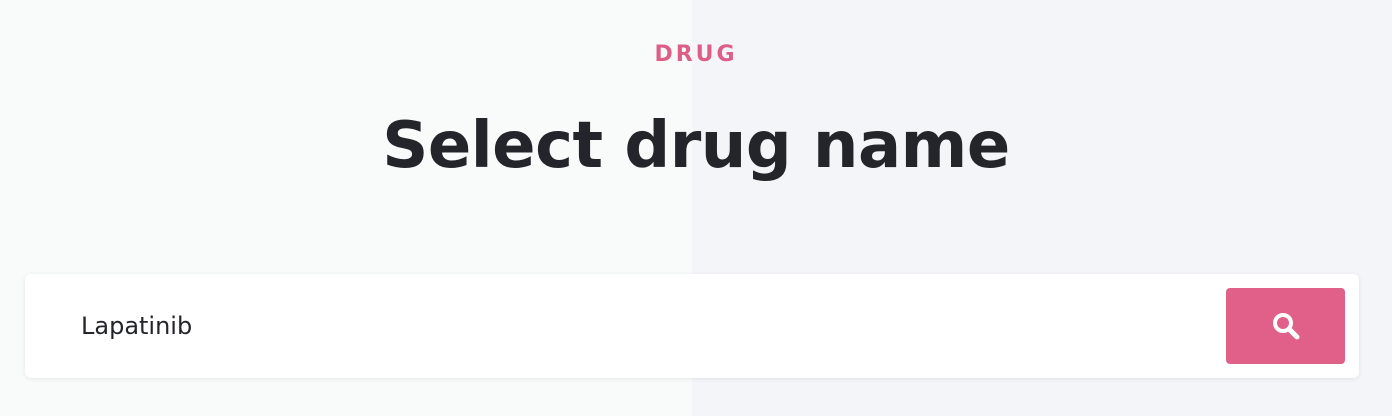 The height and width of the screenshot is (416, 1392). What do you see at coordinates (696, 146) in the screenshot?
I see `page-title: Select drug name` at bounding box center [696, 146].